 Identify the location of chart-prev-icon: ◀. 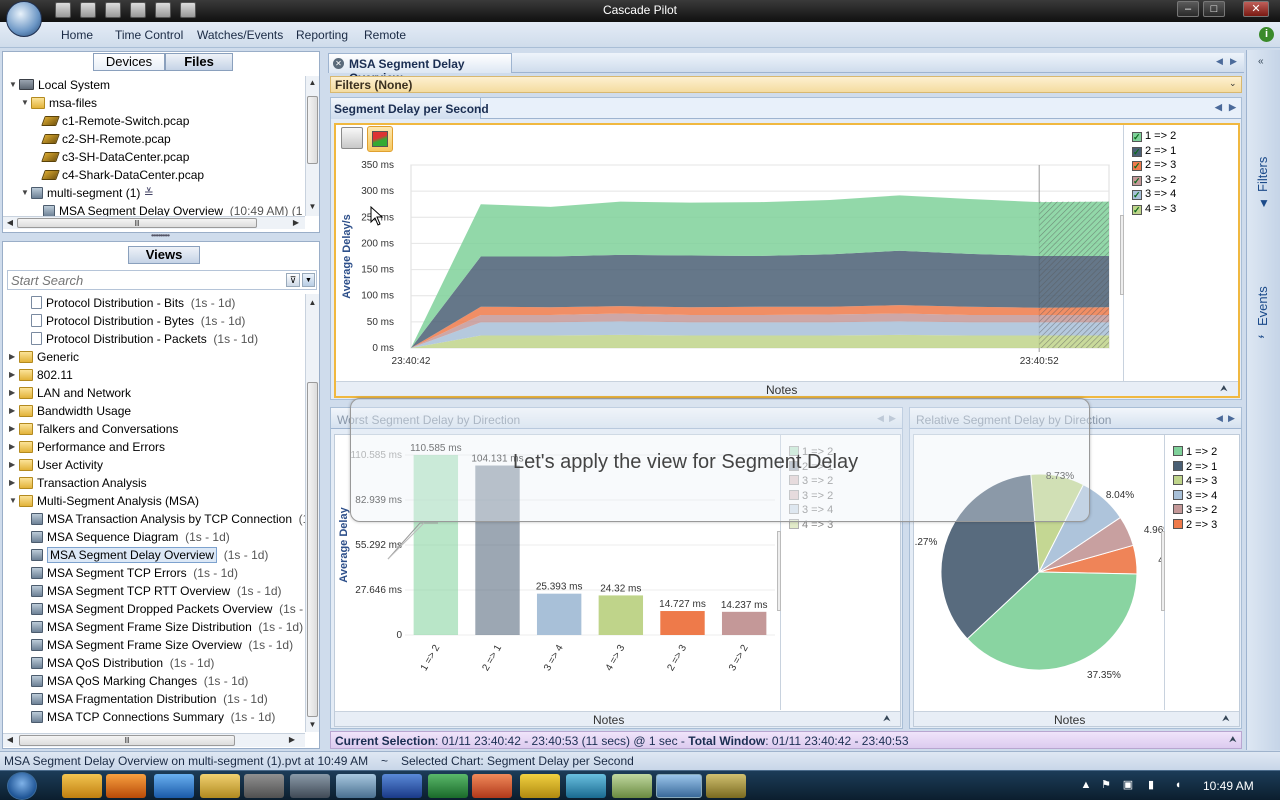
(1219, 418).